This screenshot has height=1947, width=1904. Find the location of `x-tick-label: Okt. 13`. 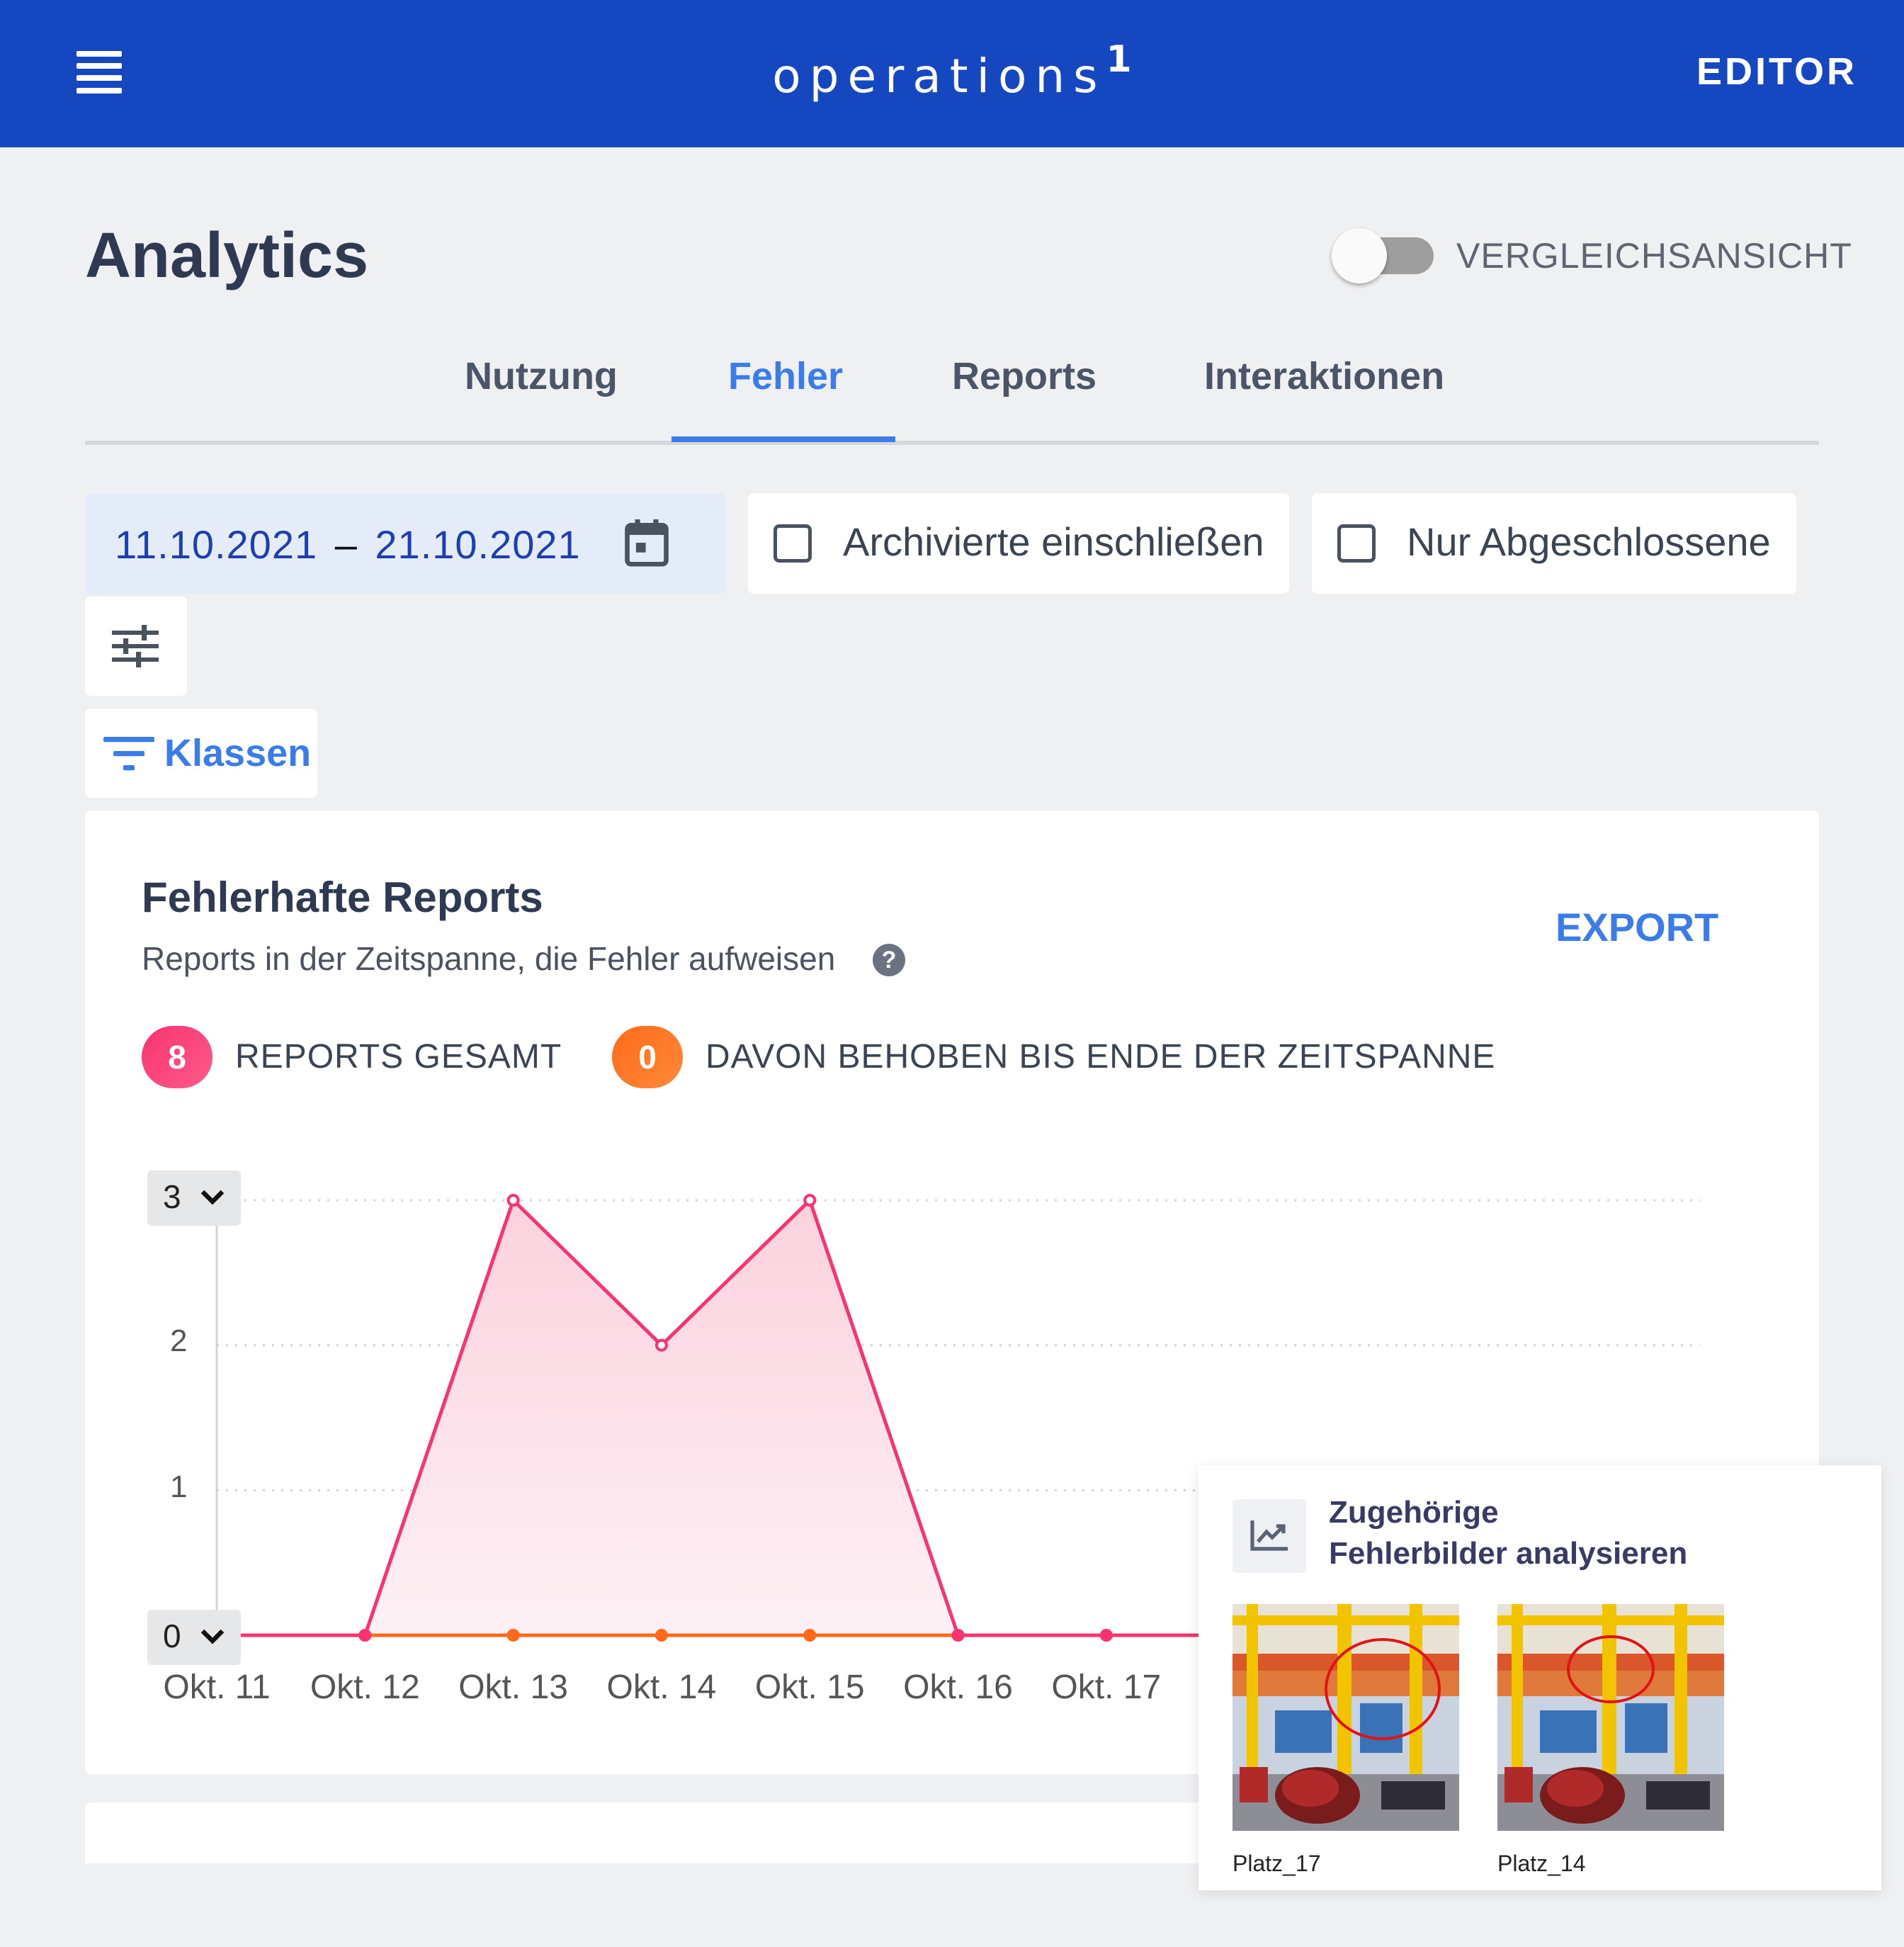

x-tick-label: Okt. 13 is located at coordinates (513, 1687).